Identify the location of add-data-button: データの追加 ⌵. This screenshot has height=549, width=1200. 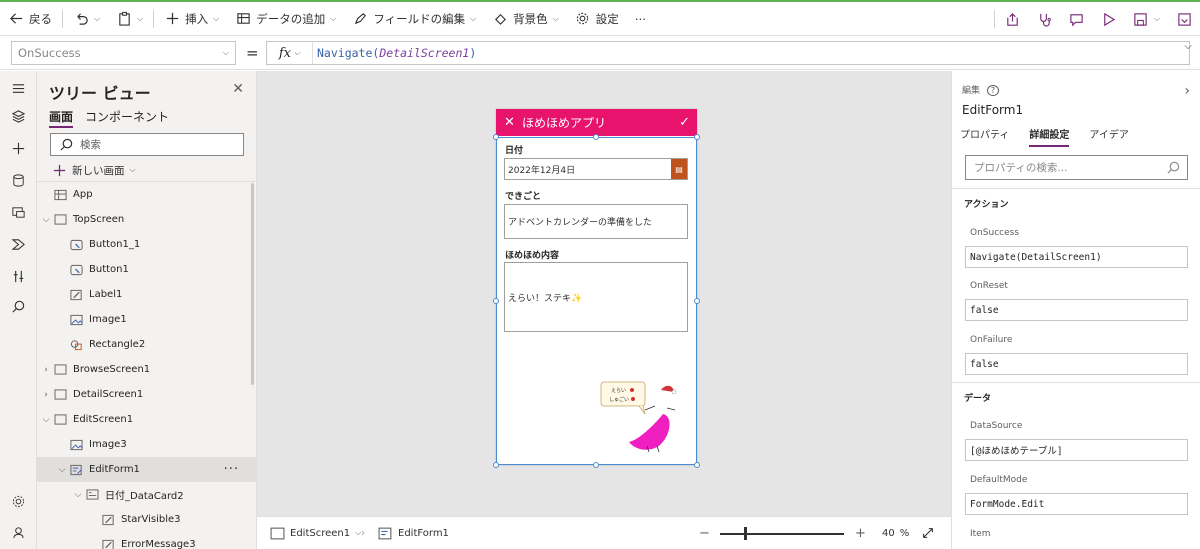
(285, 19).